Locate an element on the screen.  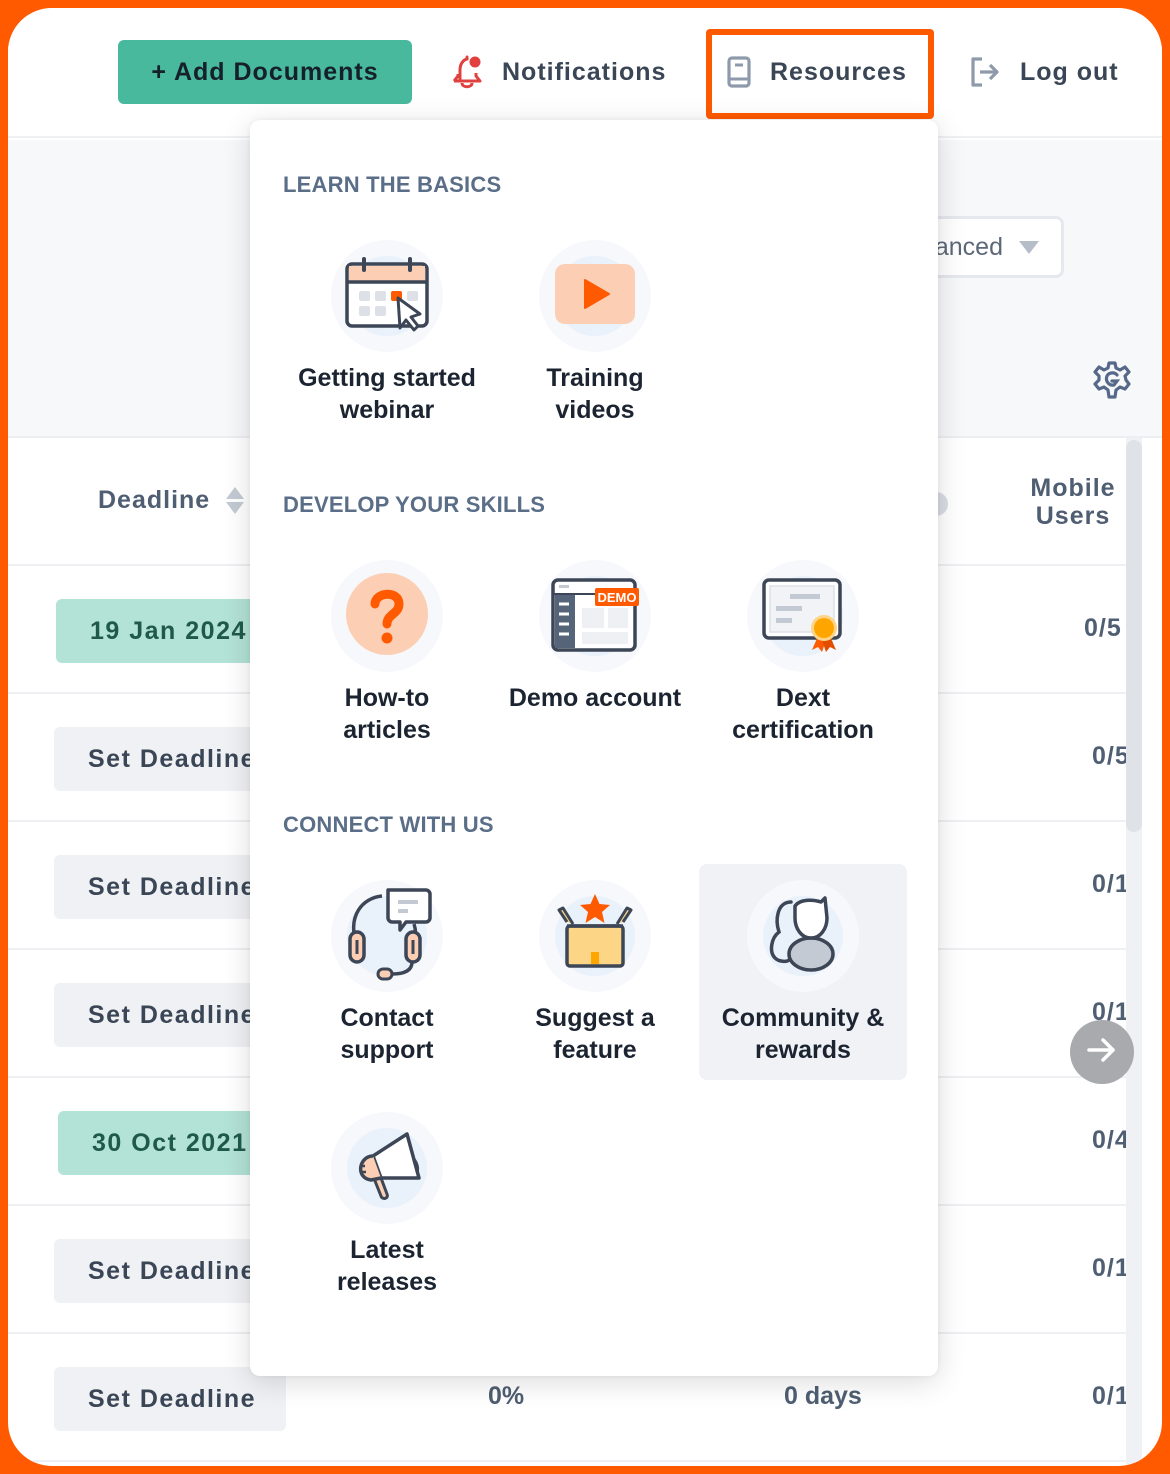
set-deadline-button: Set Deadline is located at coordinates (170, 1399).